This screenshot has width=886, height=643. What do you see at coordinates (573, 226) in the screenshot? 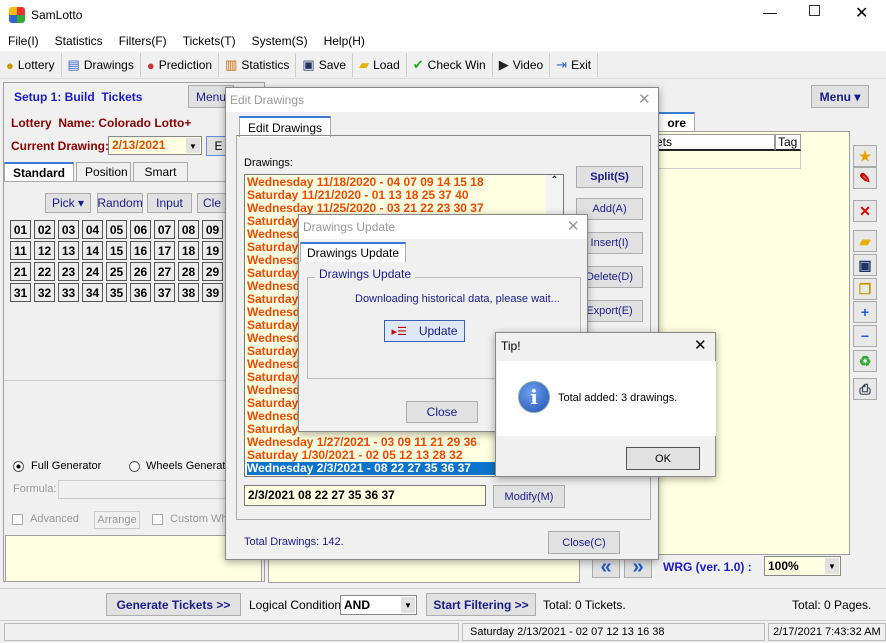
I see `drawings-update-close-icon: ✕` at bounding box center [573, 226].